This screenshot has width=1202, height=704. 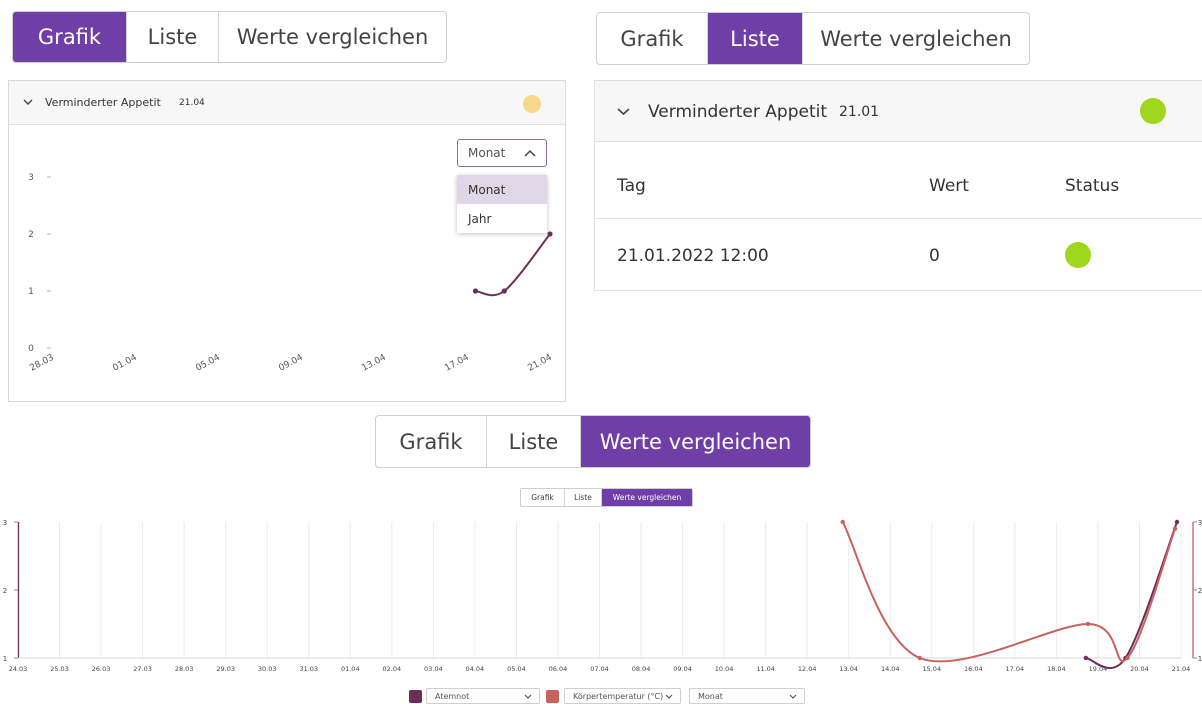 I want to click on period-select-value: Monat, so click(x=487, y=153).